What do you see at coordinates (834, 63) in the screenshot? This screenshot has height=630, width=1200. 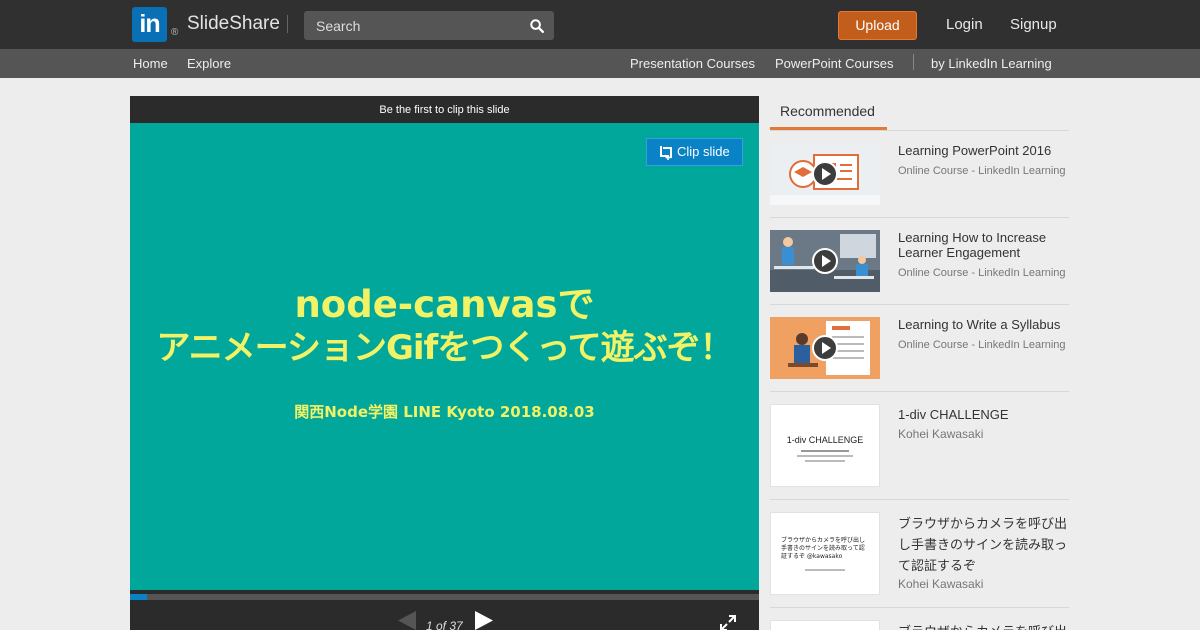 I see `nav-powerpoint-courses: PowerPoint Courses` at bounding box center [834, 63].